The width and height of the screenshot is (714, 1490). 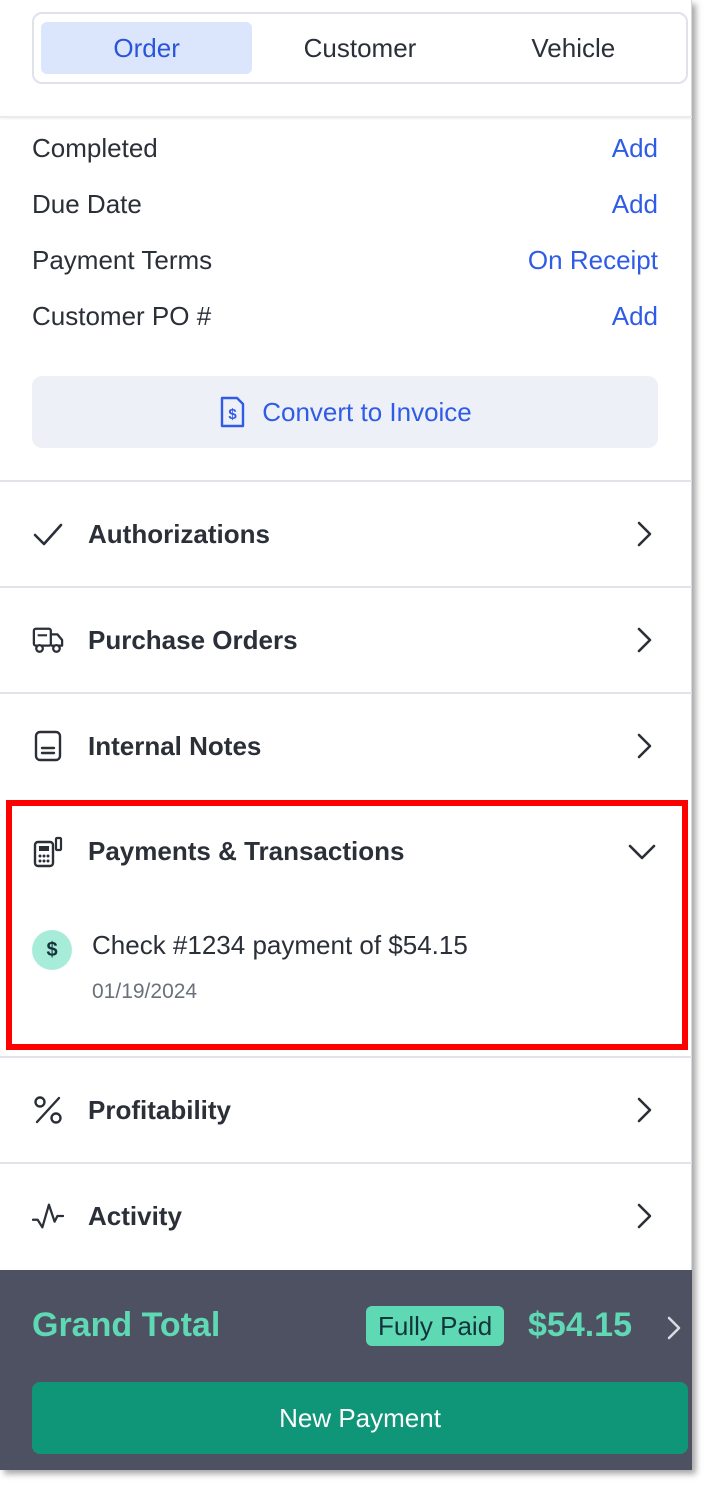 I want to click on section-authorizations: Authorizations, so click(x=346, y=534).